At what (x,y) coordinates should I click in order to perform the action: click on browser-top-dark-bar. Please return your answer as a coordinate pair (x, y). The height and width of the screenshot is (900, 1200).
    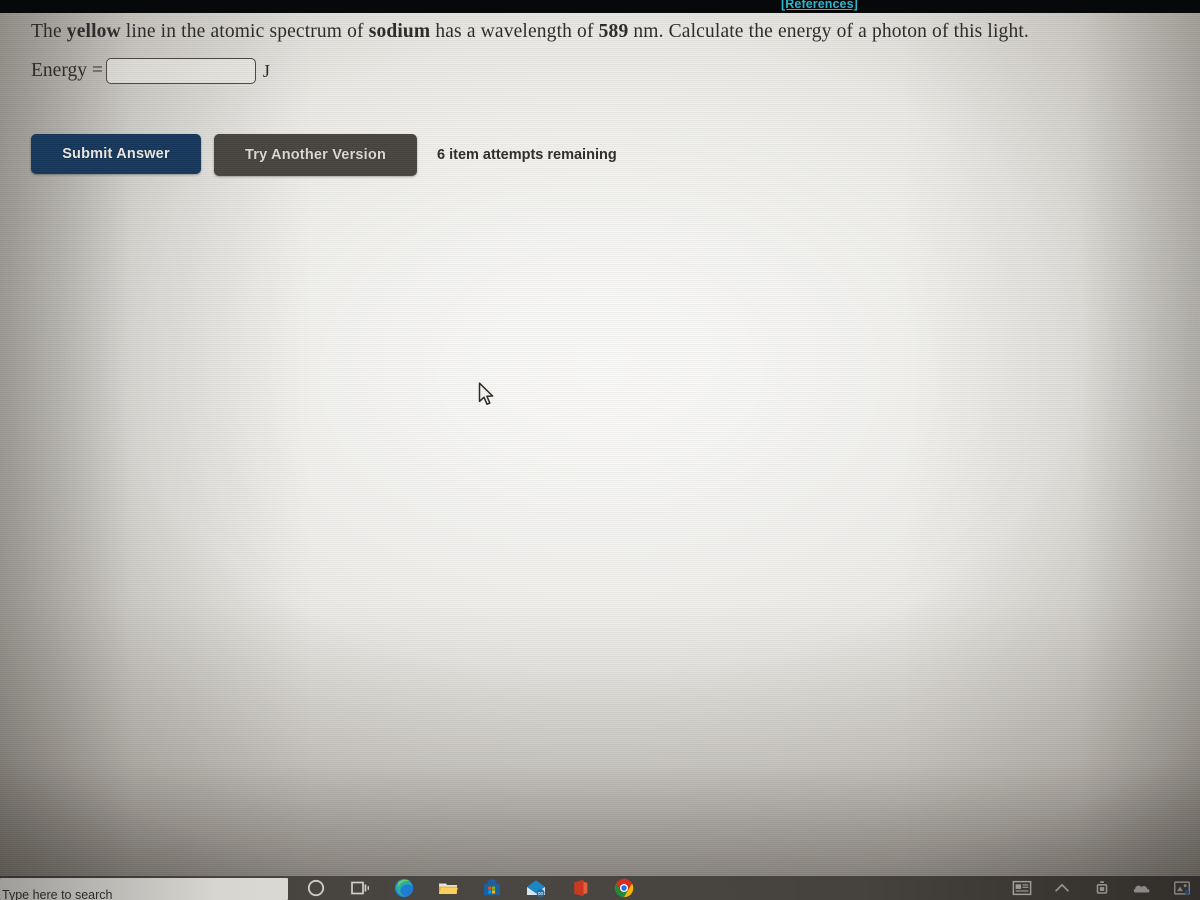
    Looking at the image, I should click on (600, 6).